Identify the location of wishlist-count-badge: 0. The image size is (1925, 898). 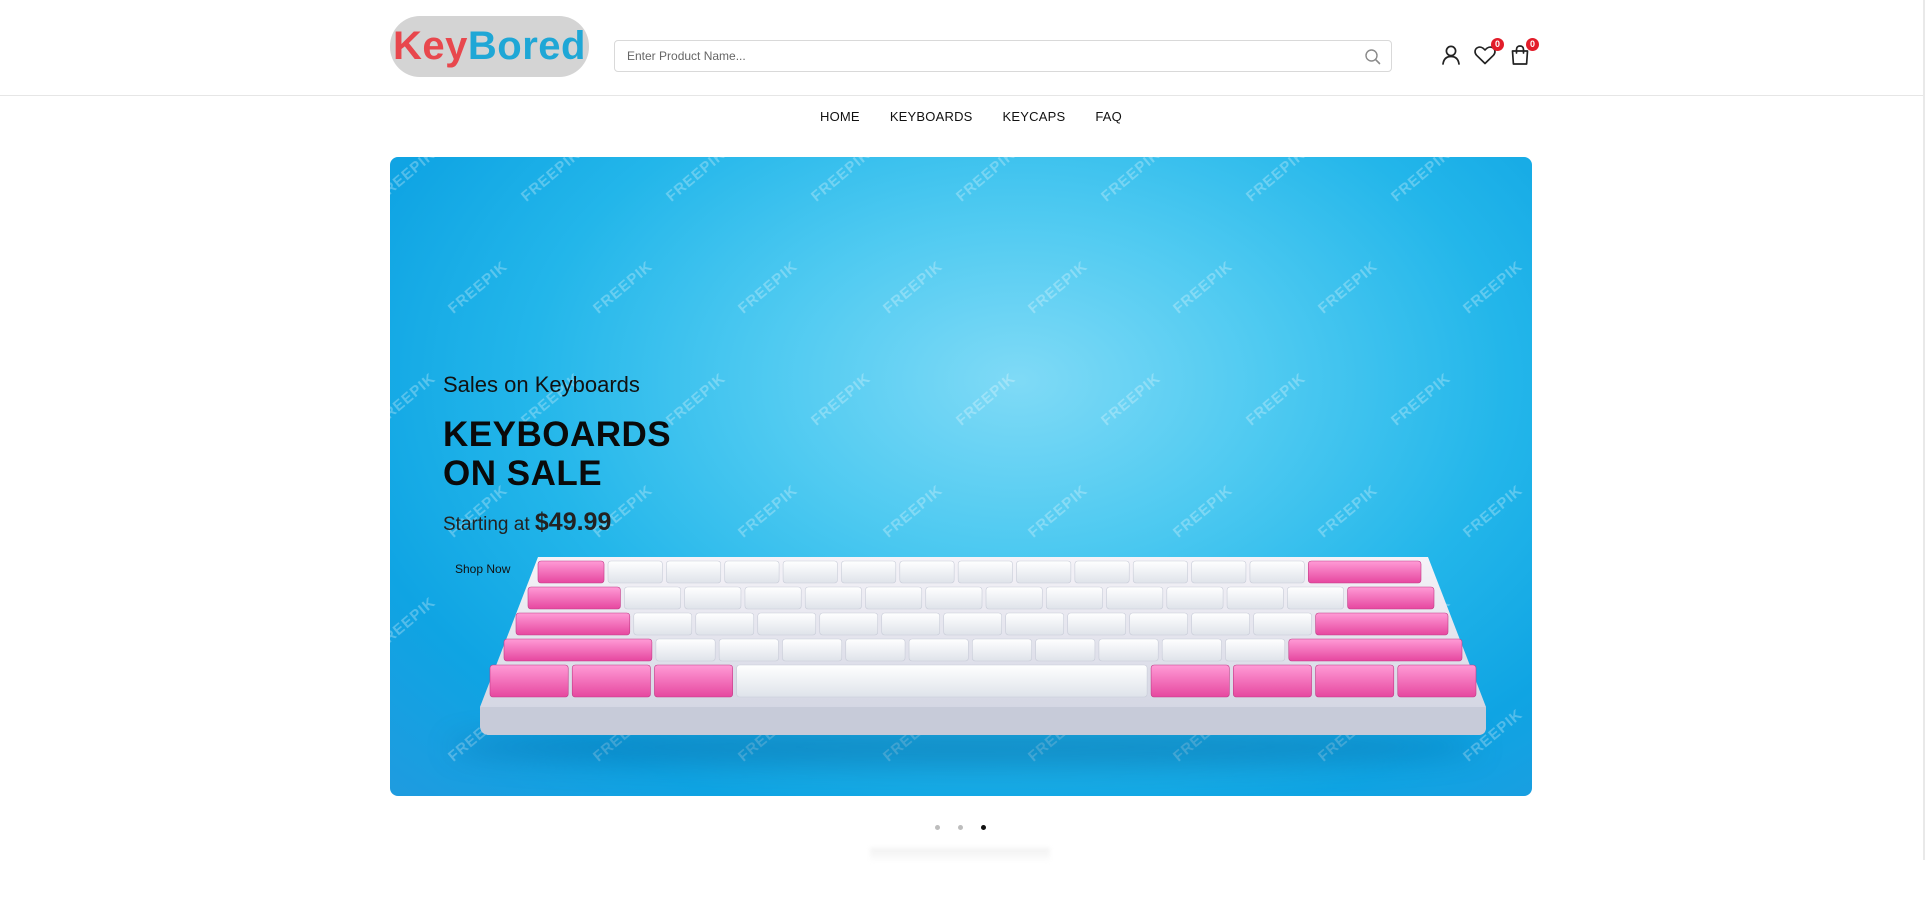
(1497, 44).